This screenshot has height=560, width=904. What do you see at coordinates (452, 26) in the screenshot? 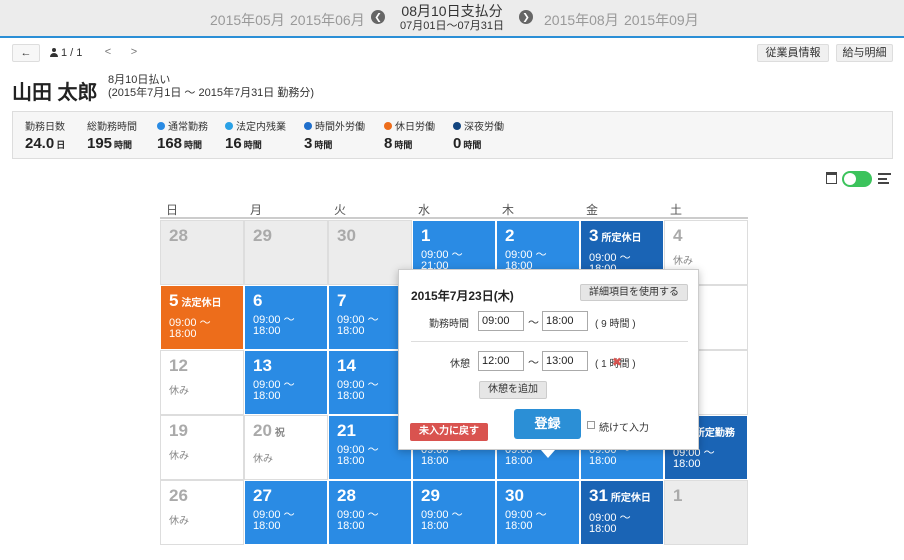
I see `current-period-range: 07月01日〜07月31日` at bounding box center [452, 26].